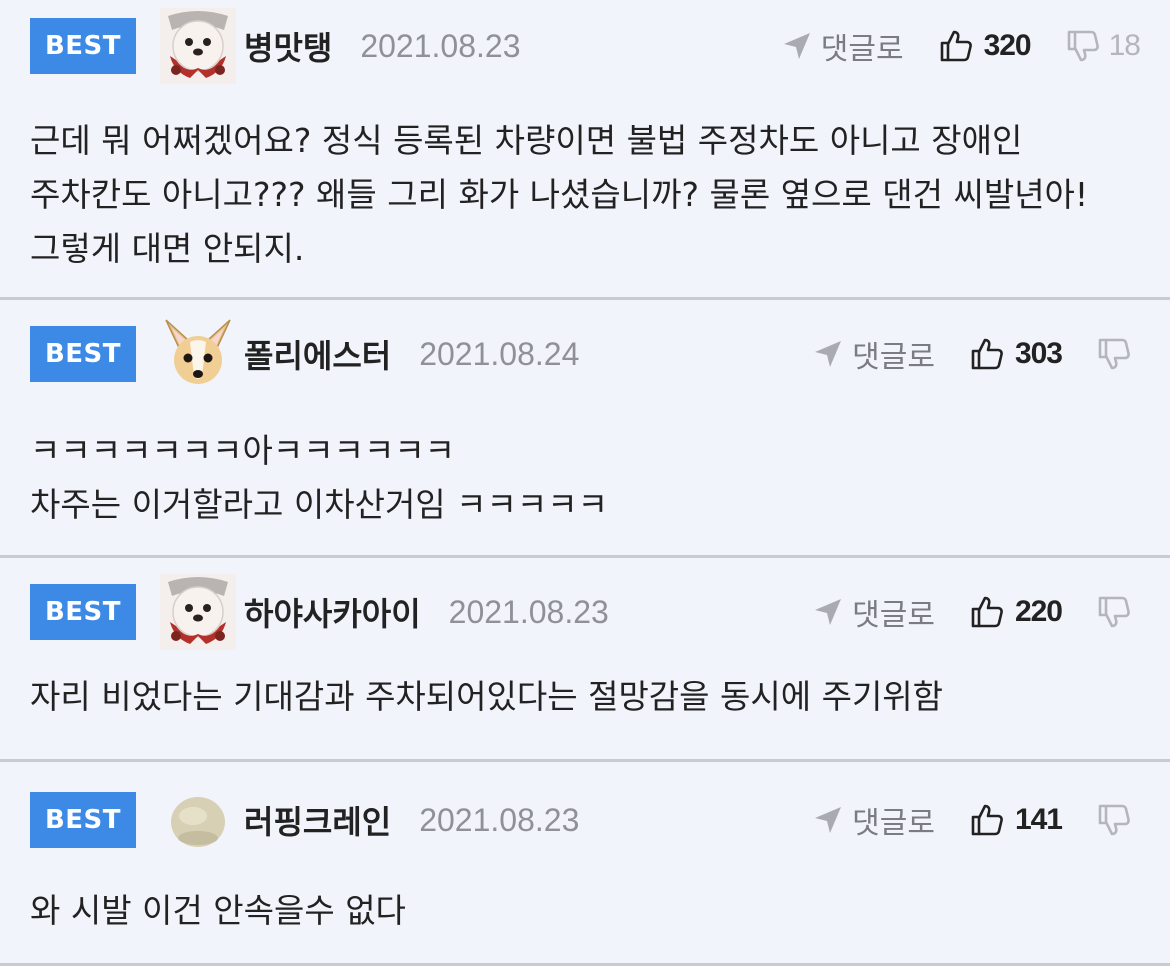 The image size is (1170, 966). Describe the element at coordinates (198, 820) in the screenshot. I see `blob-avatar` at that location.